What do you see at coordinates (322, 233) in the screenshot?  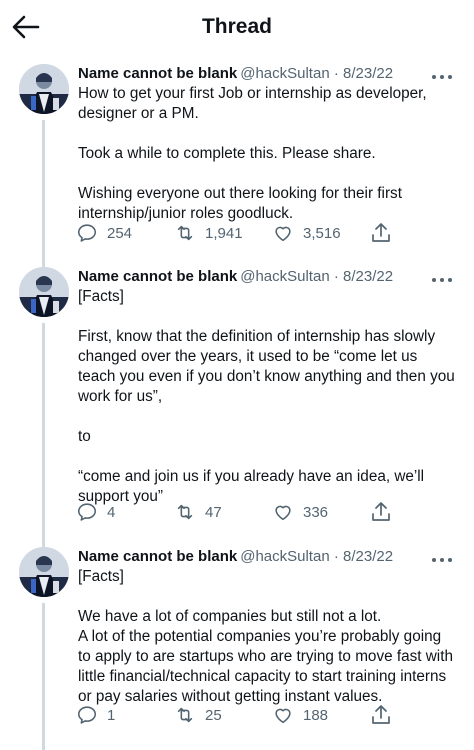 I see `like-count: 3,516` at bounding box center [322, 233].